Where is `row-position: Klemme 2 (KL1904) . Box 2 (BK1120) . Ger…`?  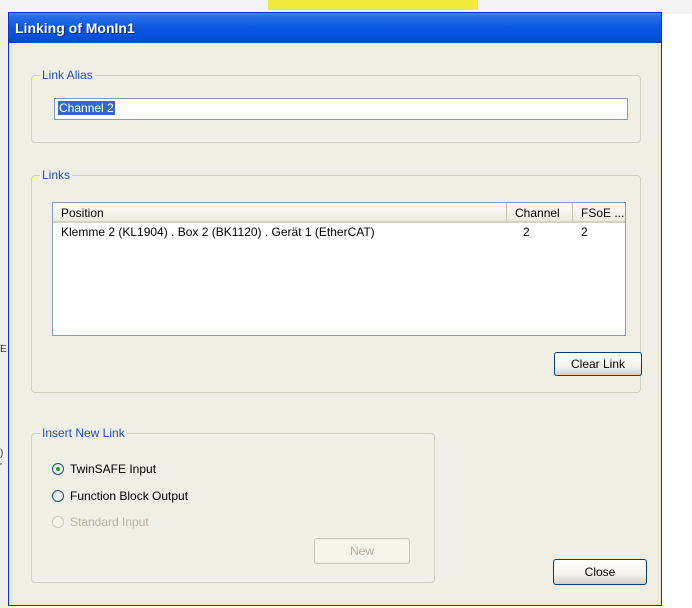 row-position: Klemme 2 (KL1904) . Box 2 (BK1120) . Ger… is located at coordinates (218, 232).